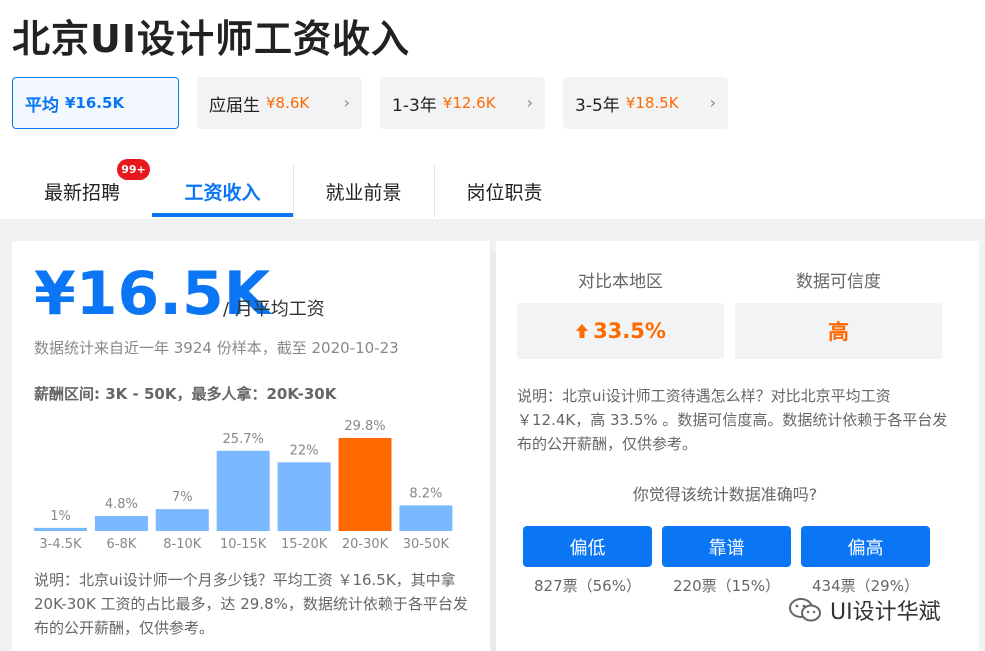  What do you see at coordinates (216, 348) in the screenshot?
I see `sample-note: 数据统计来自近一年 3924 份样本，截至 2020-10-23` at bounding box center [216, 348].